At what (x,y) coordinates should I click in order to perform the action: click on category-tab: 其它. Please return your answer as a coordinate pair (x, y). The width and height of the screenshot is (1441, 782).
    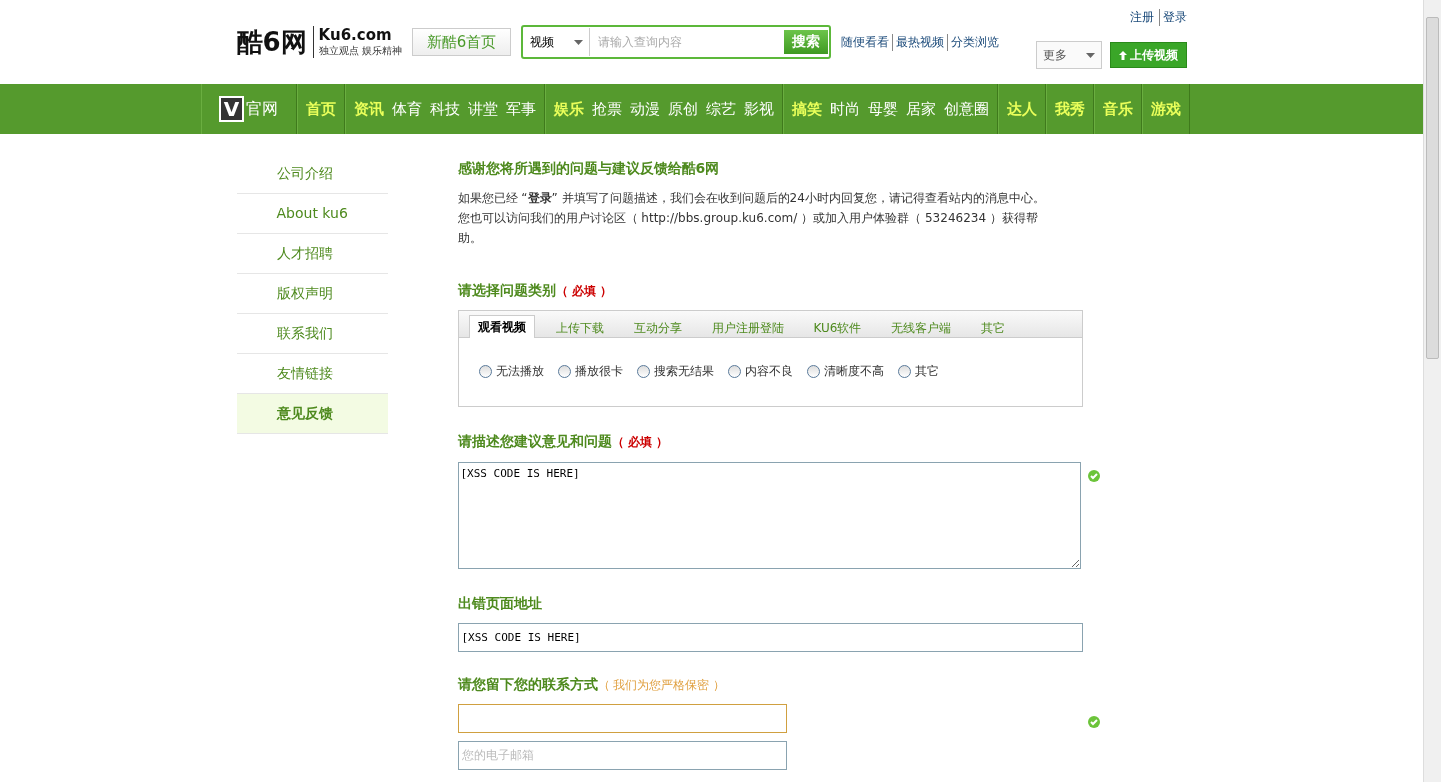
    Looking at the image, I should click on (993, 327).